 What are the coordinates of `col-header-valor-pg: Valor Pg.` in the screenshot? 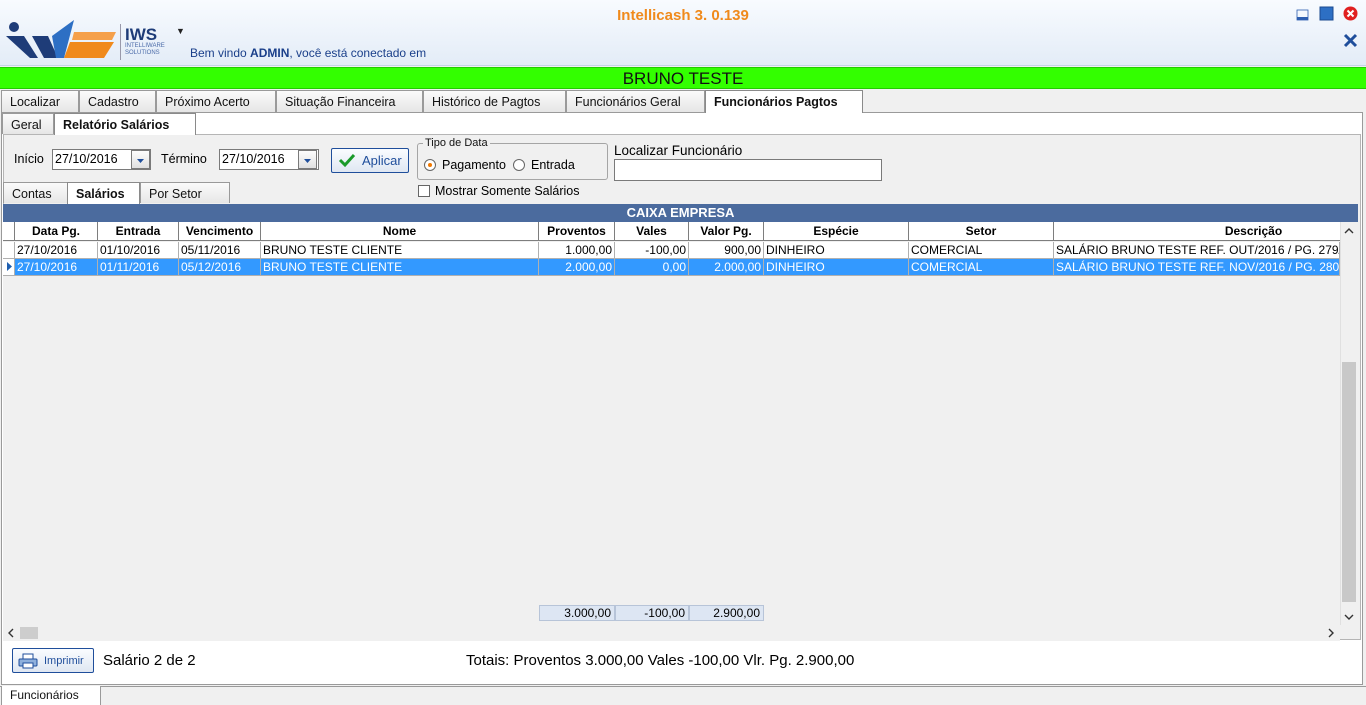 It's located at (726, 231).